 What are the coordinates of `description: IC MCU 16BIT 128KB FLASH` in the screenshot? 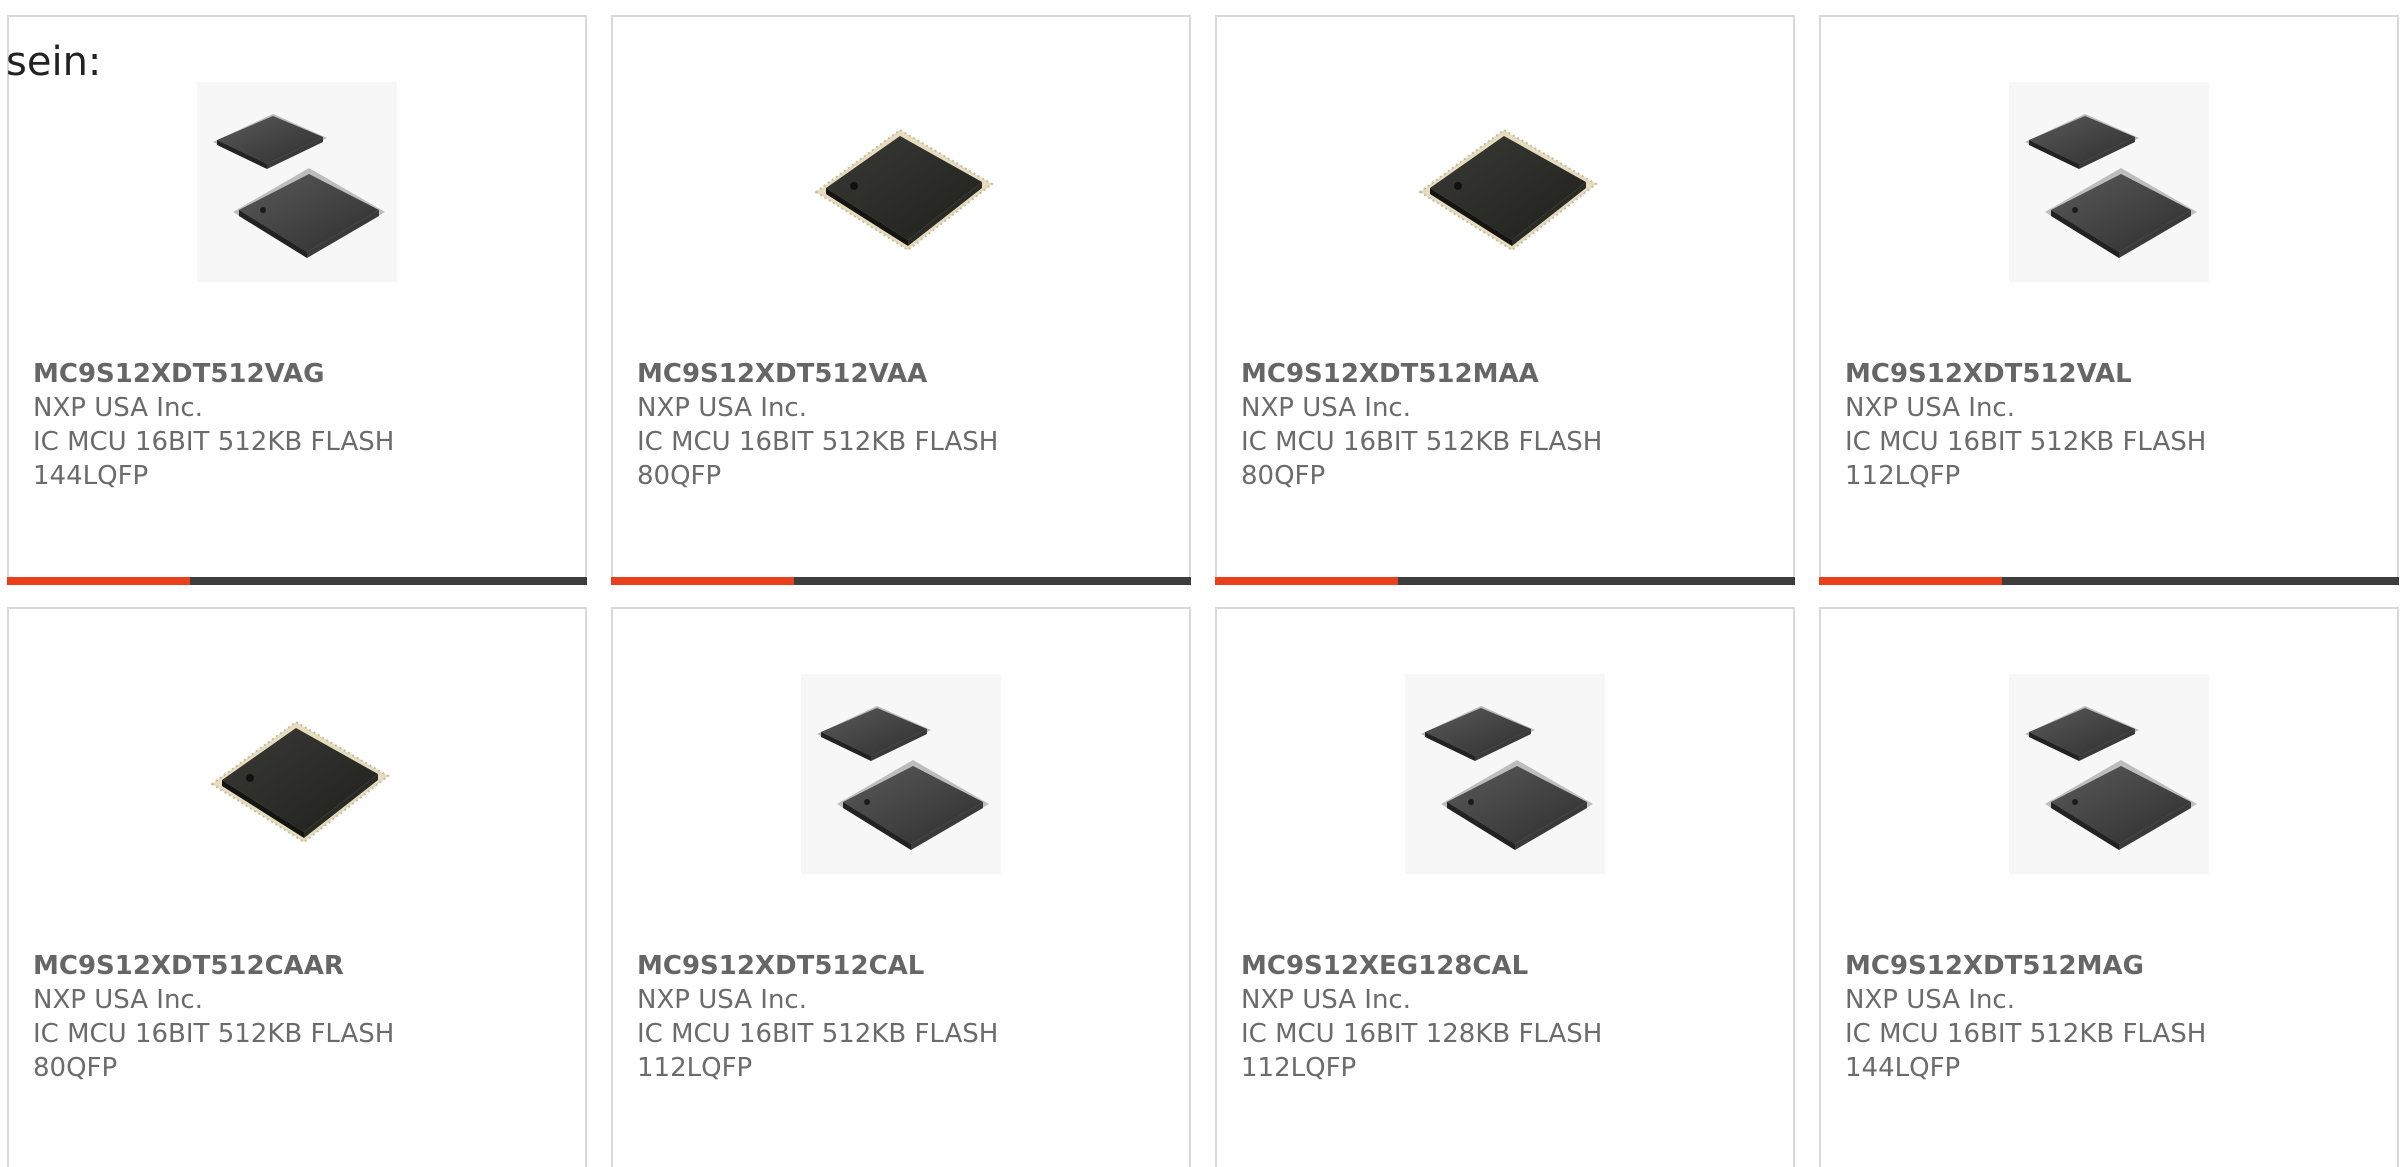 It's located at (1422, 1034).